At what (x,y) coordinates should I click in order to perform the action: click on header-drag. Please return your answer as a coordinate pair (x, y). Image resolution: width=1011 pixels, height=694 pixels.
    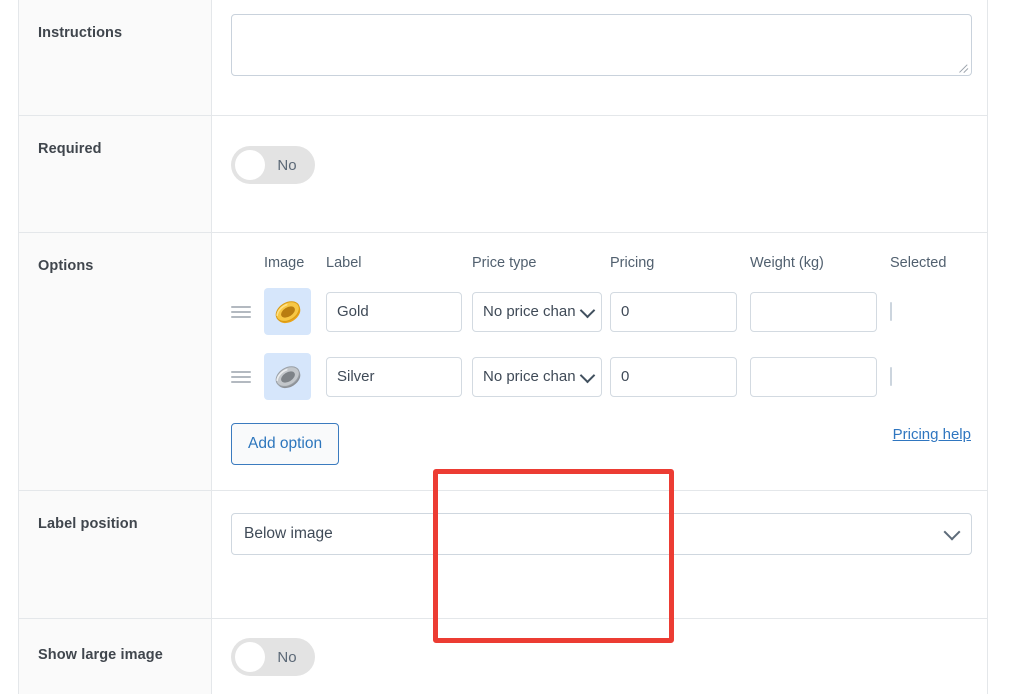
    Looking at the image, I should click on (247, 256).